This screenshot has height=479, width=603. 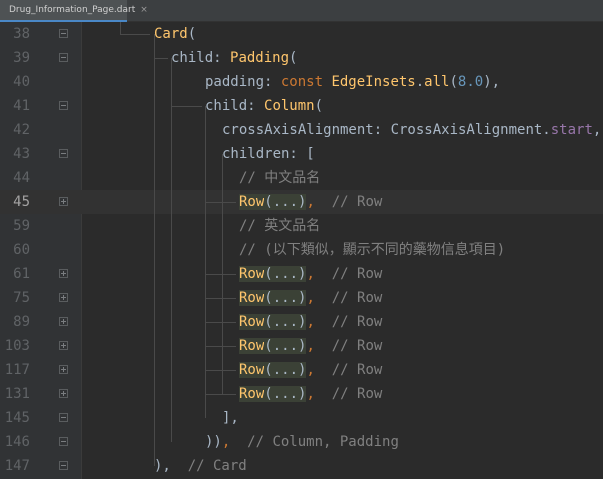 I want to click on code-line: 60 // (以下類似，顯示不同的藥物信息項目), so click(x=301, y=250).